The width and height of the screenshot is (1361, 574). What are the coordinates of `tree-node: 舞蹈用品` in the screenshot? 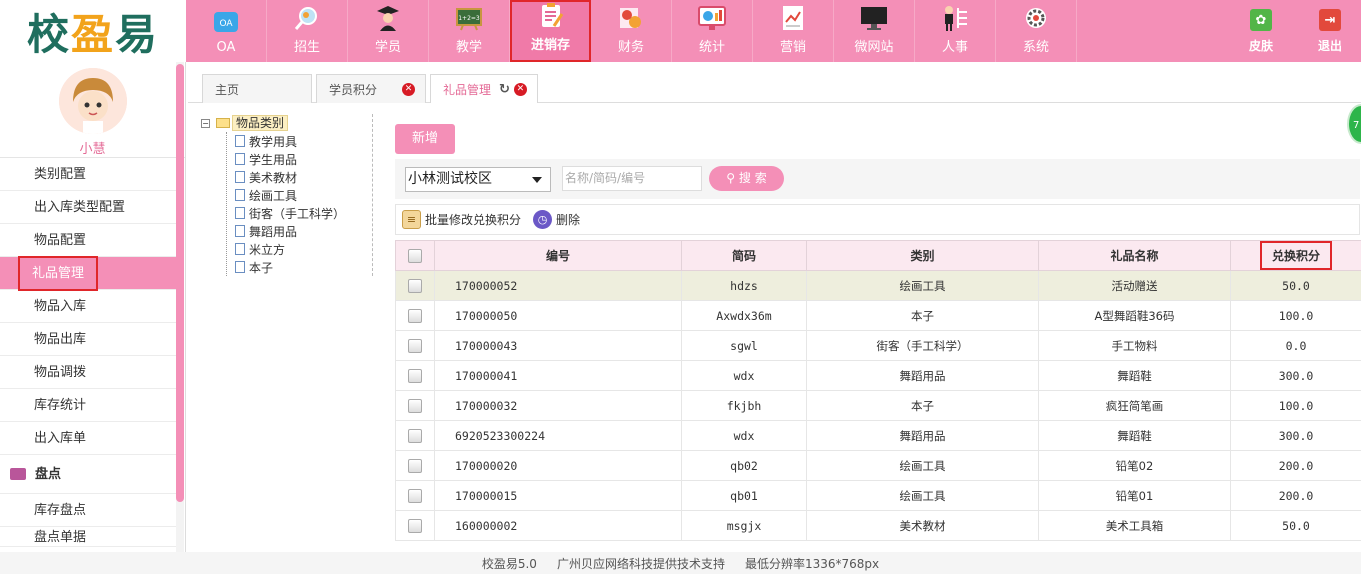 It's located at (303, 231).